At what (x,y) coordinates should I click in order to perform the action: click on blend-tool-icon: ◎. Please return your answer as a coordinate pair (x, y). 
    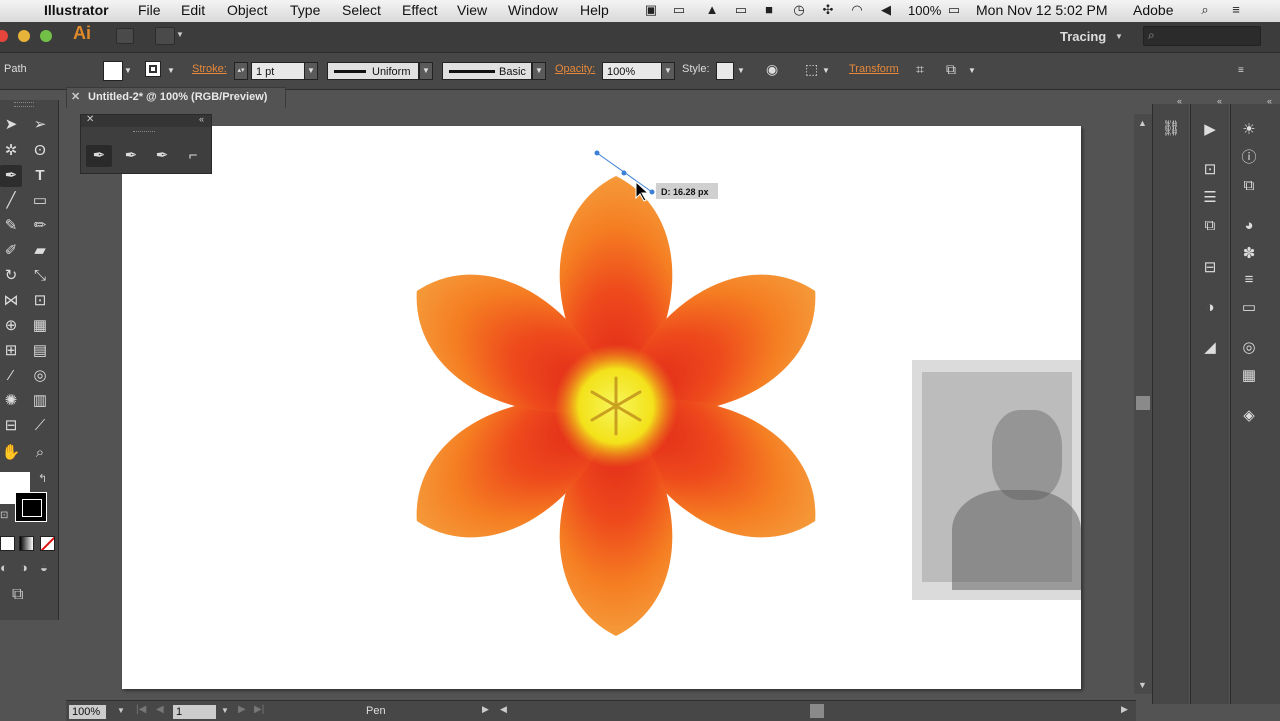
    Looking at the image, I should click on (40, 376).